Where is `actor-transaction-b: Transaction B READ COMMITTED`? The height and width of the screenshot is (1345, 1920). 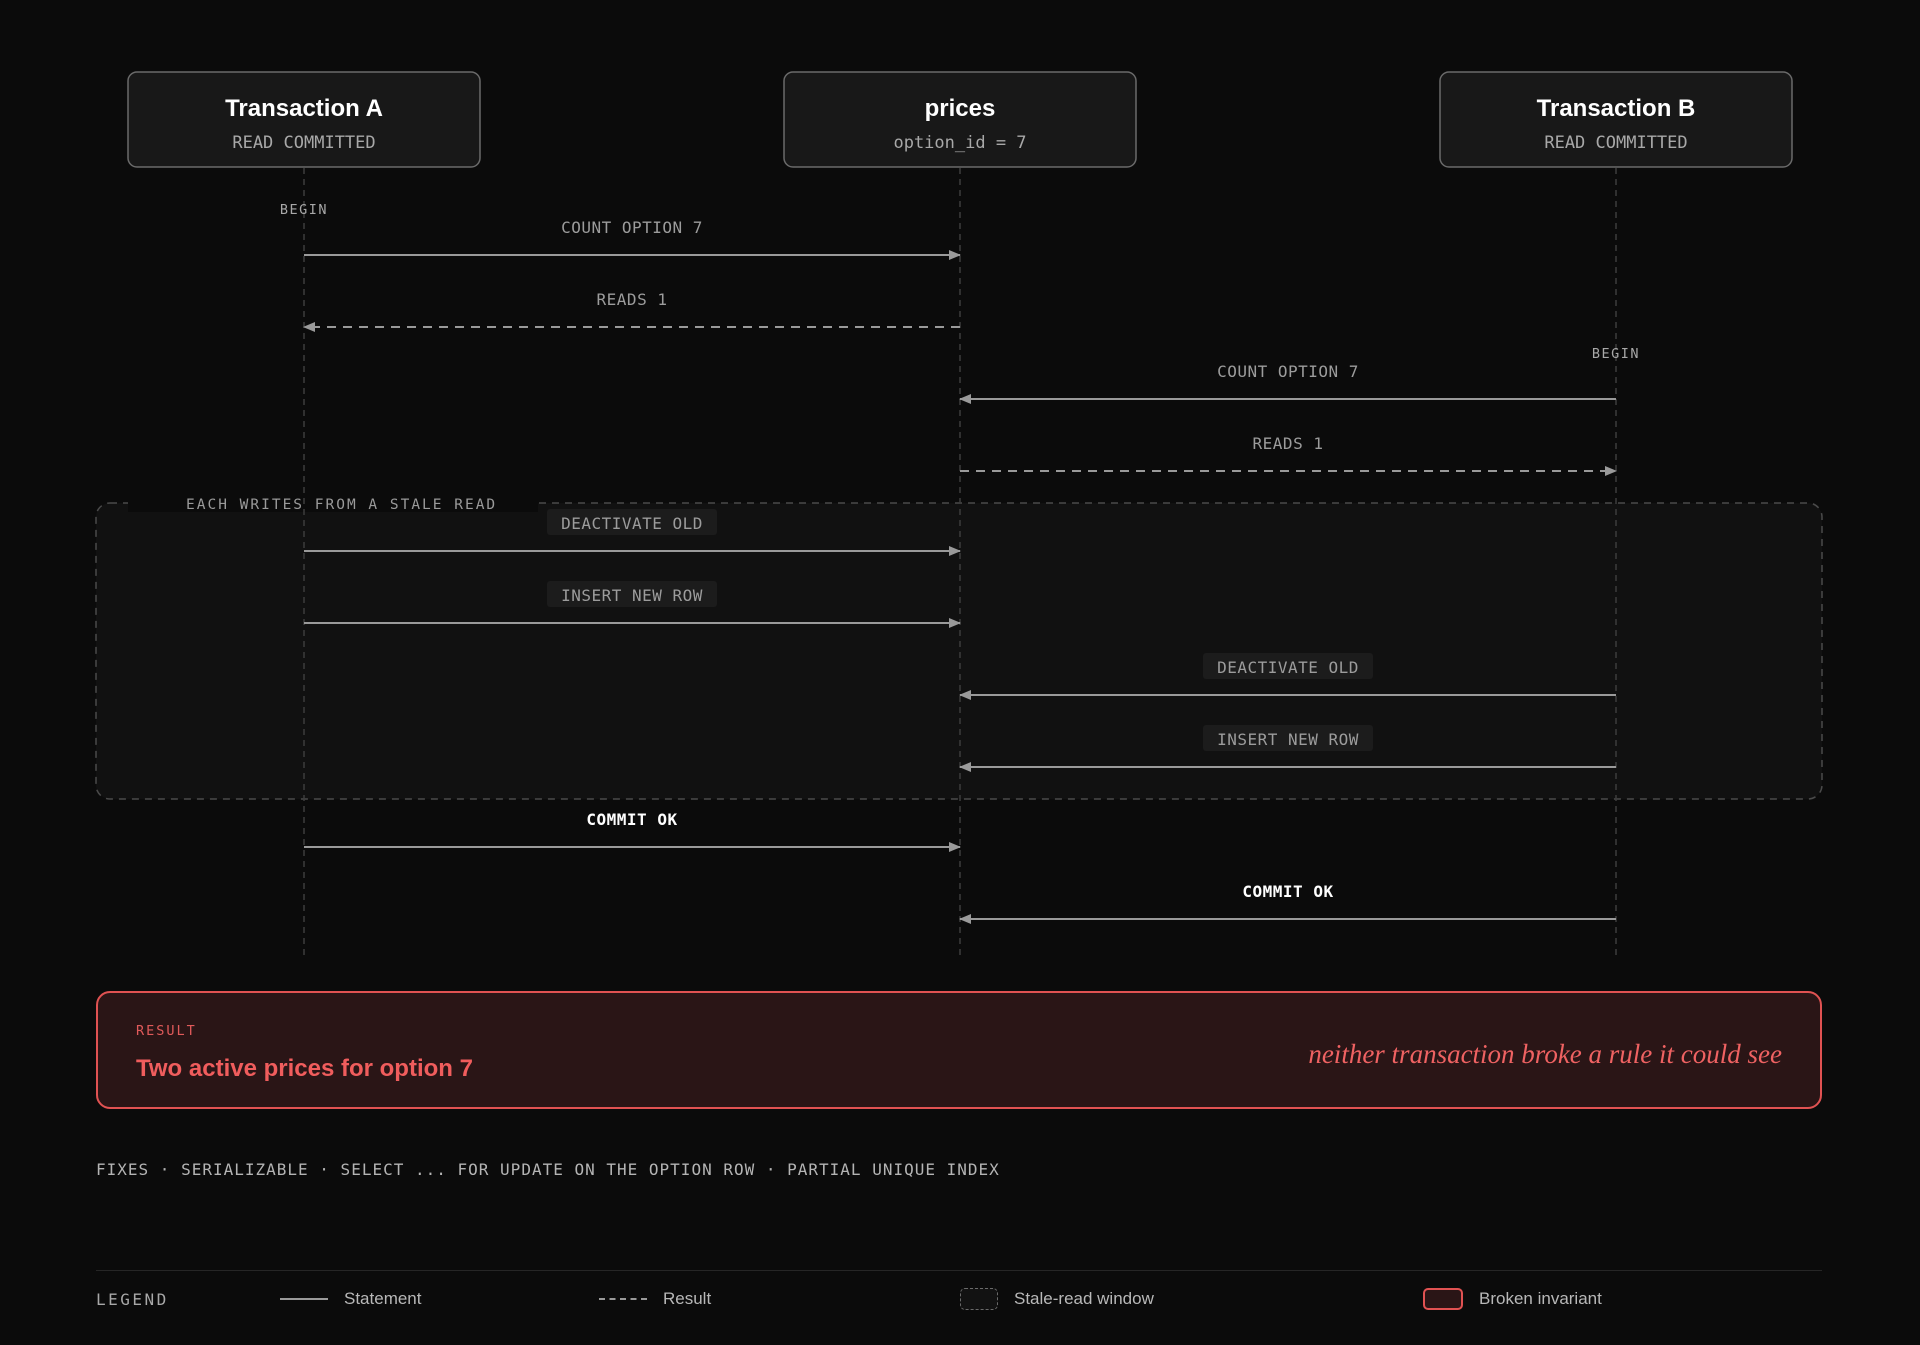
actor-transaction-b: Transaction B READ COMMITTED is located at coordinates (1616, 119).